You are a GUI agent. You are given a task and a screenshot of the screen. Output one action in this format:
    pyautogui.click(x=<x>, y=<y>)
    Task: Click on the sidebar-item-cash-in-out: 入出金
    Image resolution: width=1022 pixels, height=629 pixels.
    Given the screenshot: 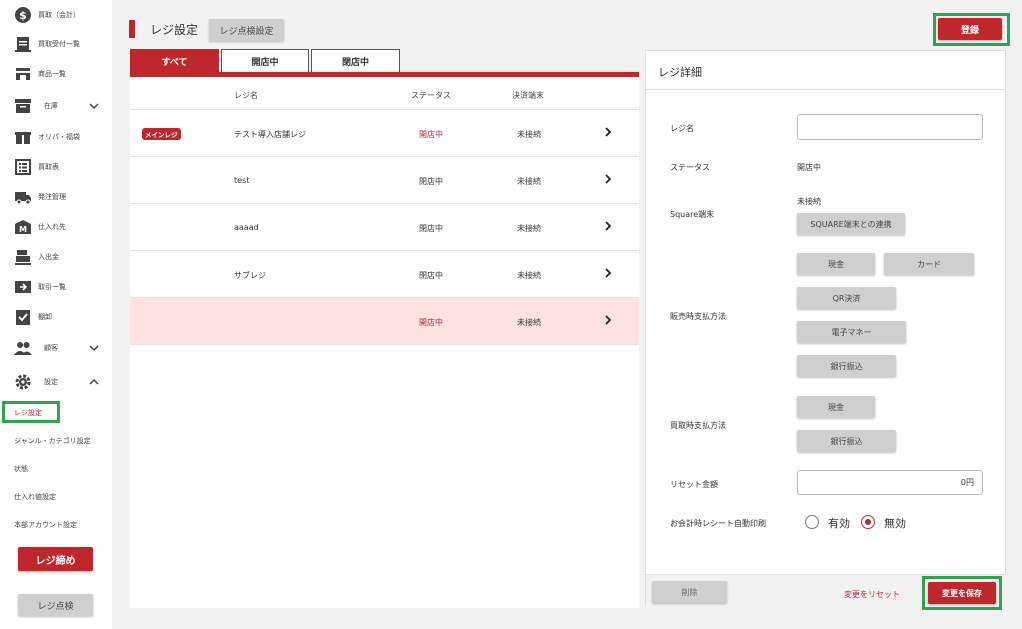 What is the action you would take?
    pyautogui.click(x=62, y=257)
    